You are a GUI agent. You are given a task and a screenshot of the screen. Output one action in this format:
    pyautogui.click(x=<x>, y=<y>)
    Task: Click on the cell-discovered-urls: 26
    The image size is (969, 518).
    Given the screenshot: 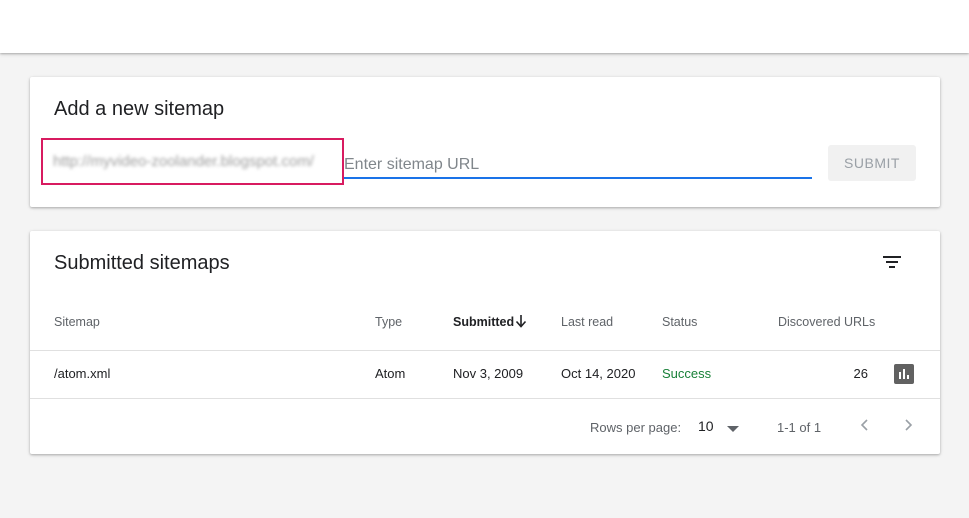 What is the action you would take?
    pyautogui.click(x=860, y=373)
    